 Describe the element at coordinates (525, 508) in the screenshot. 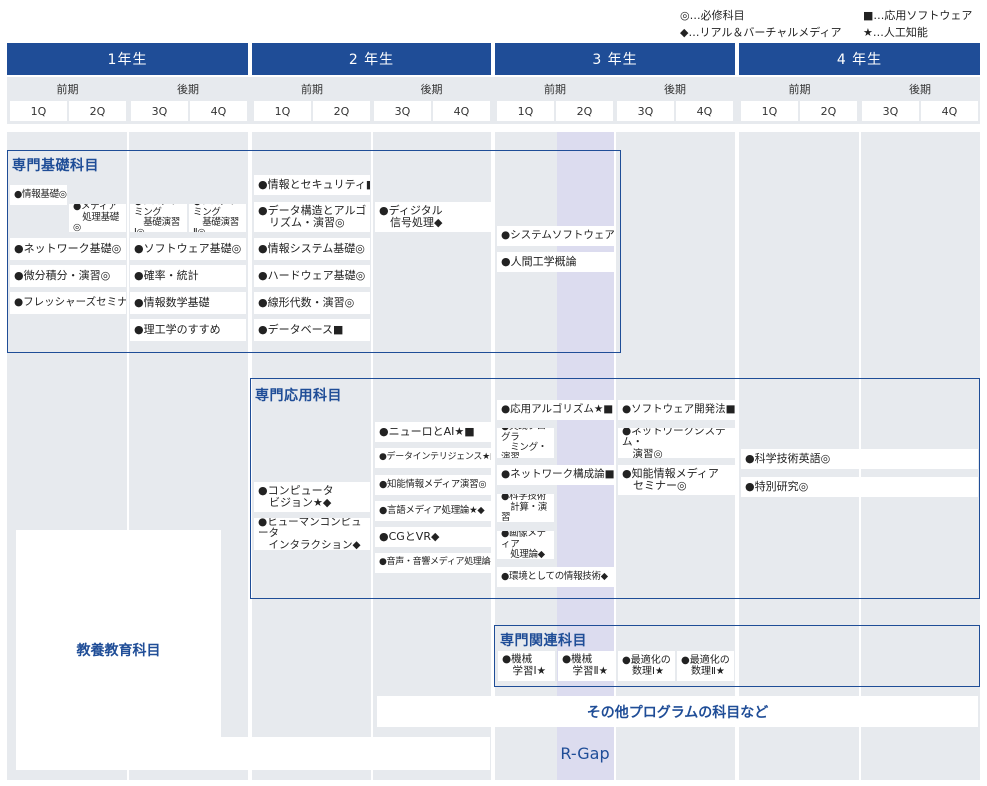

I see `course-item: ●科学技術 計算・演習` at that location.